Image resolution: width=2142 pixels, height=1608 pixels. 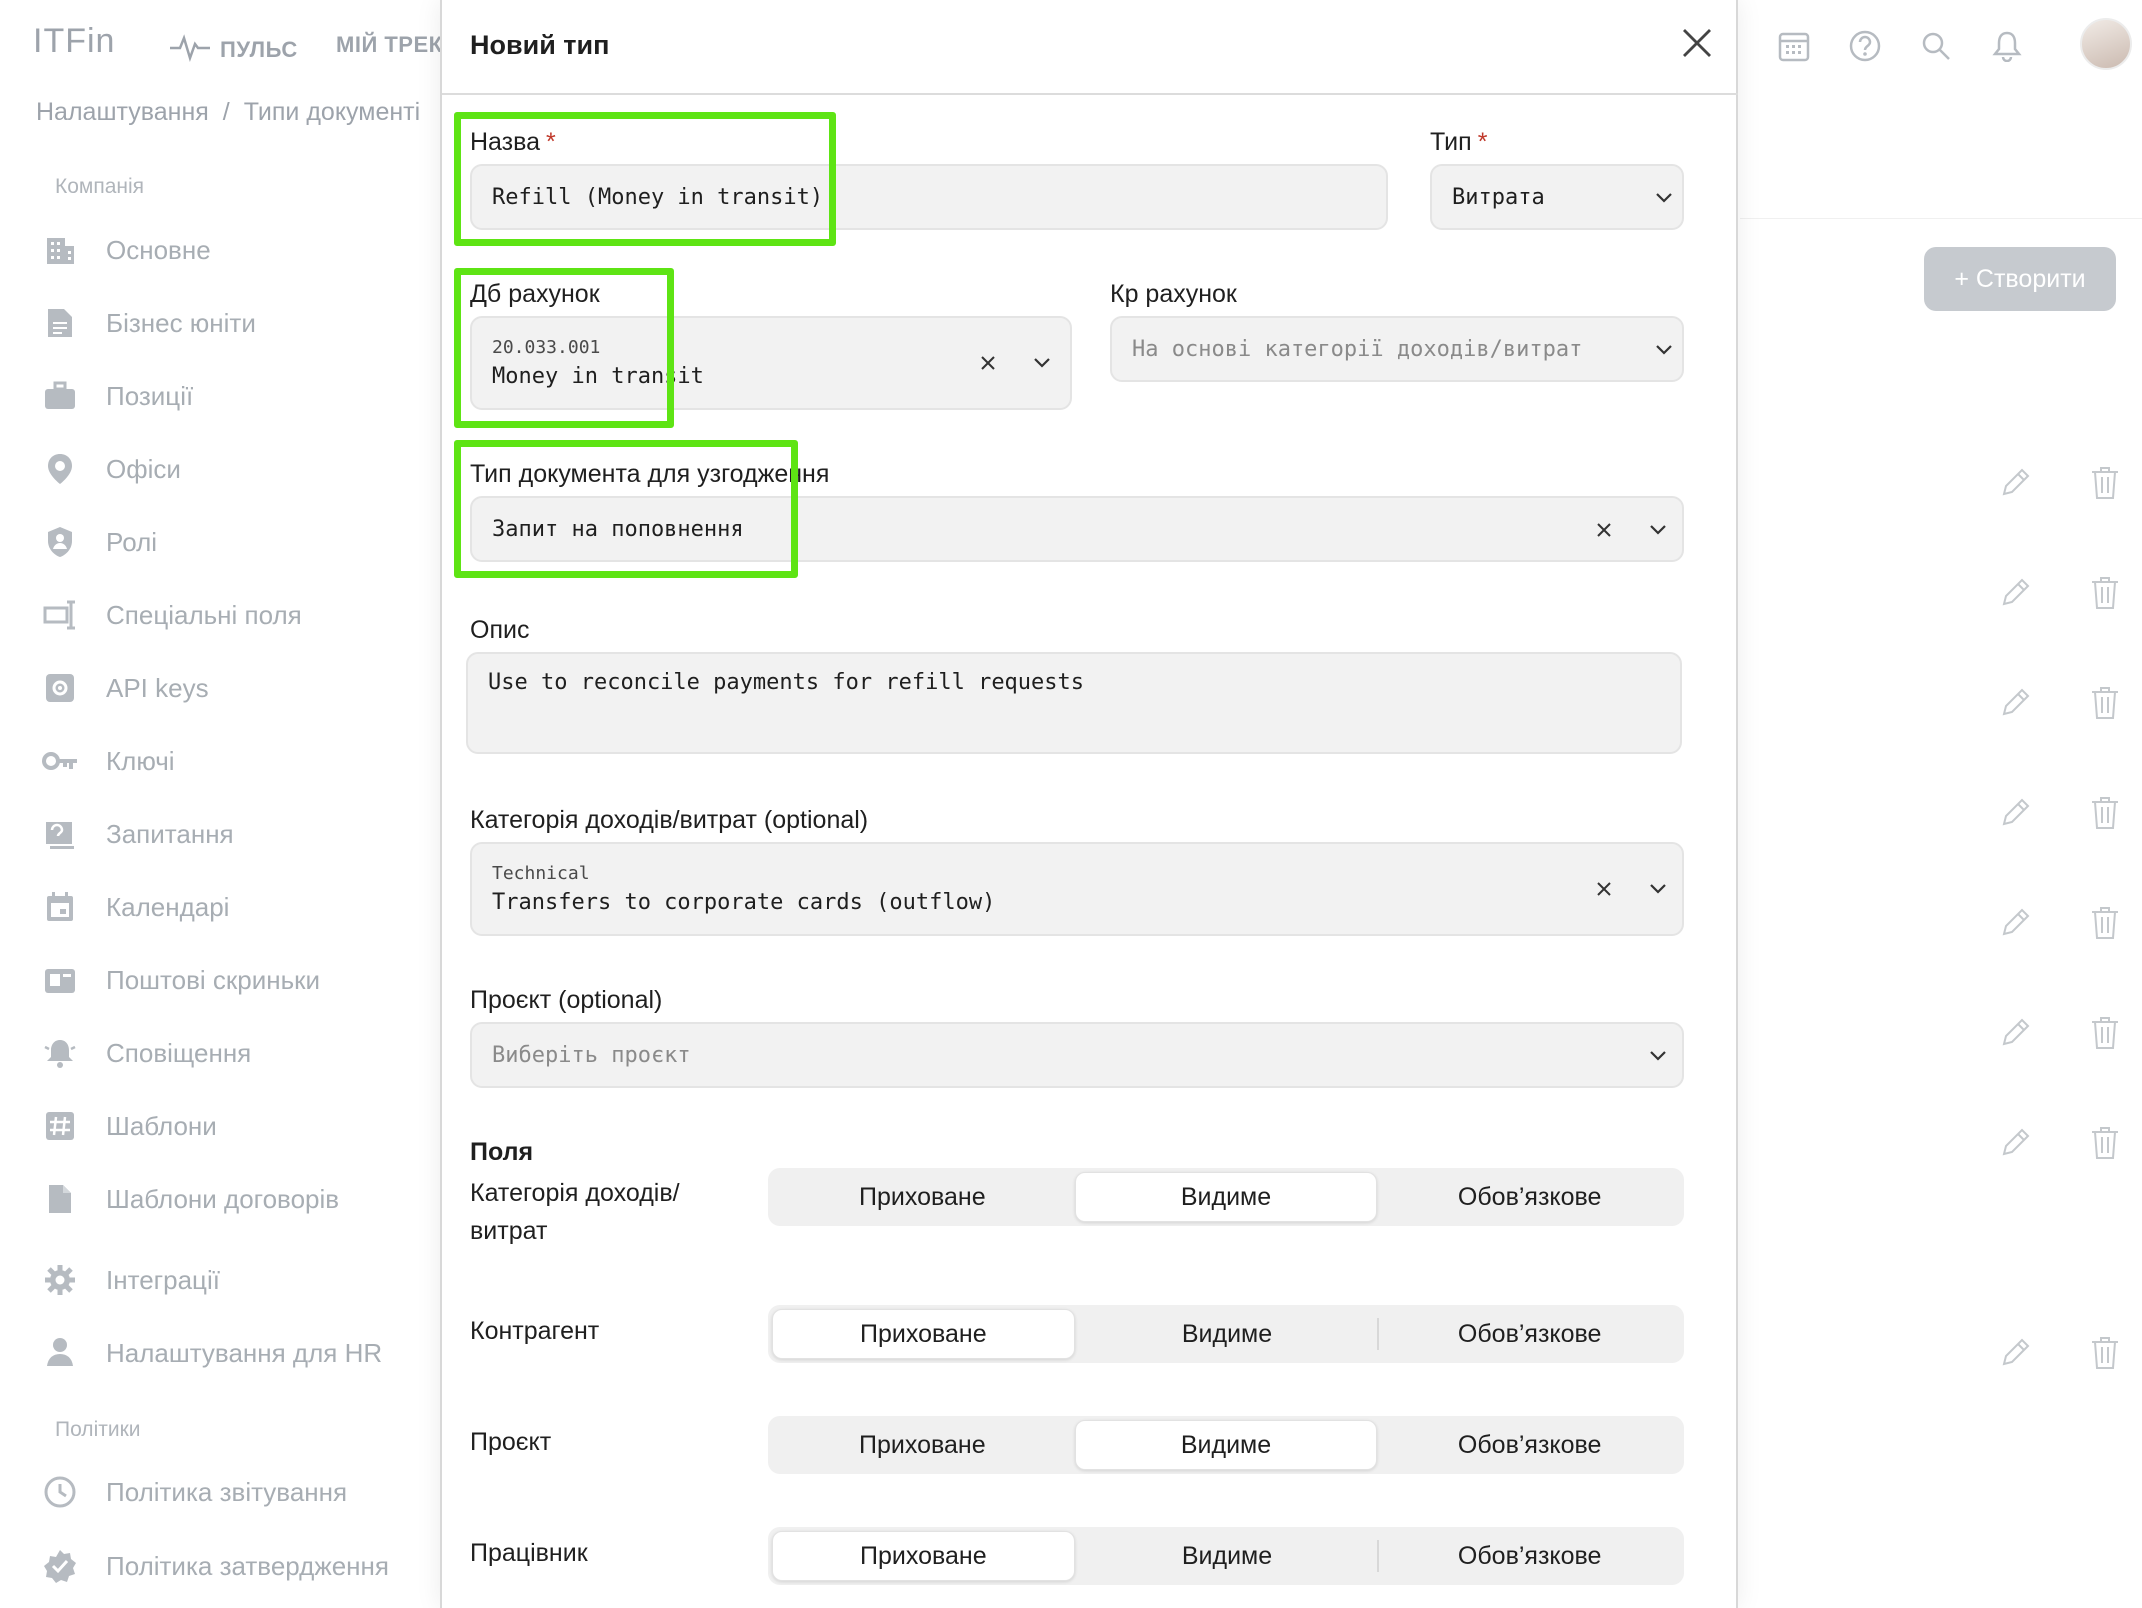 What do you see at coordinates (626, 509) in the screenshot?
I see `highlight-reconcile-doc-type` at bounding box center [626, 509].